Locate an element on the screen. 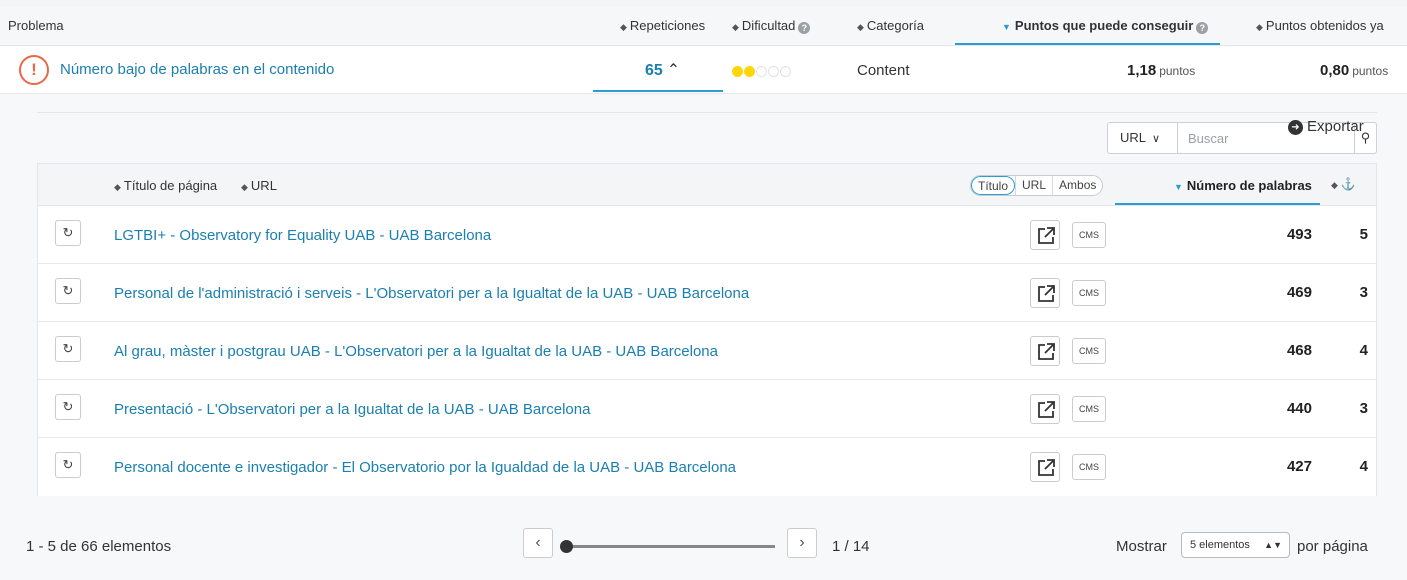 This screenshot has width=1407, height=580. toggle-option-título: Título is located at coordinates (993, 185).